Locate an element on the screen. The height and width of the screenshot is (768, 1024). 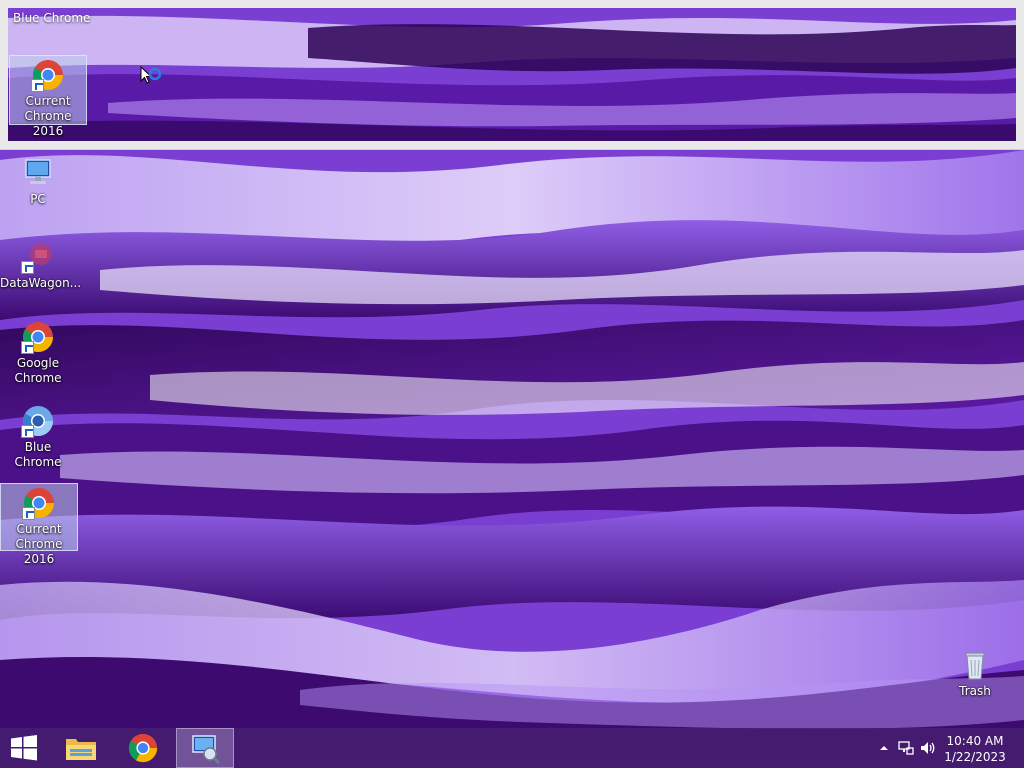
desktop-icon-google-chrome: Google Chrome is located at coordinates (38, 353).